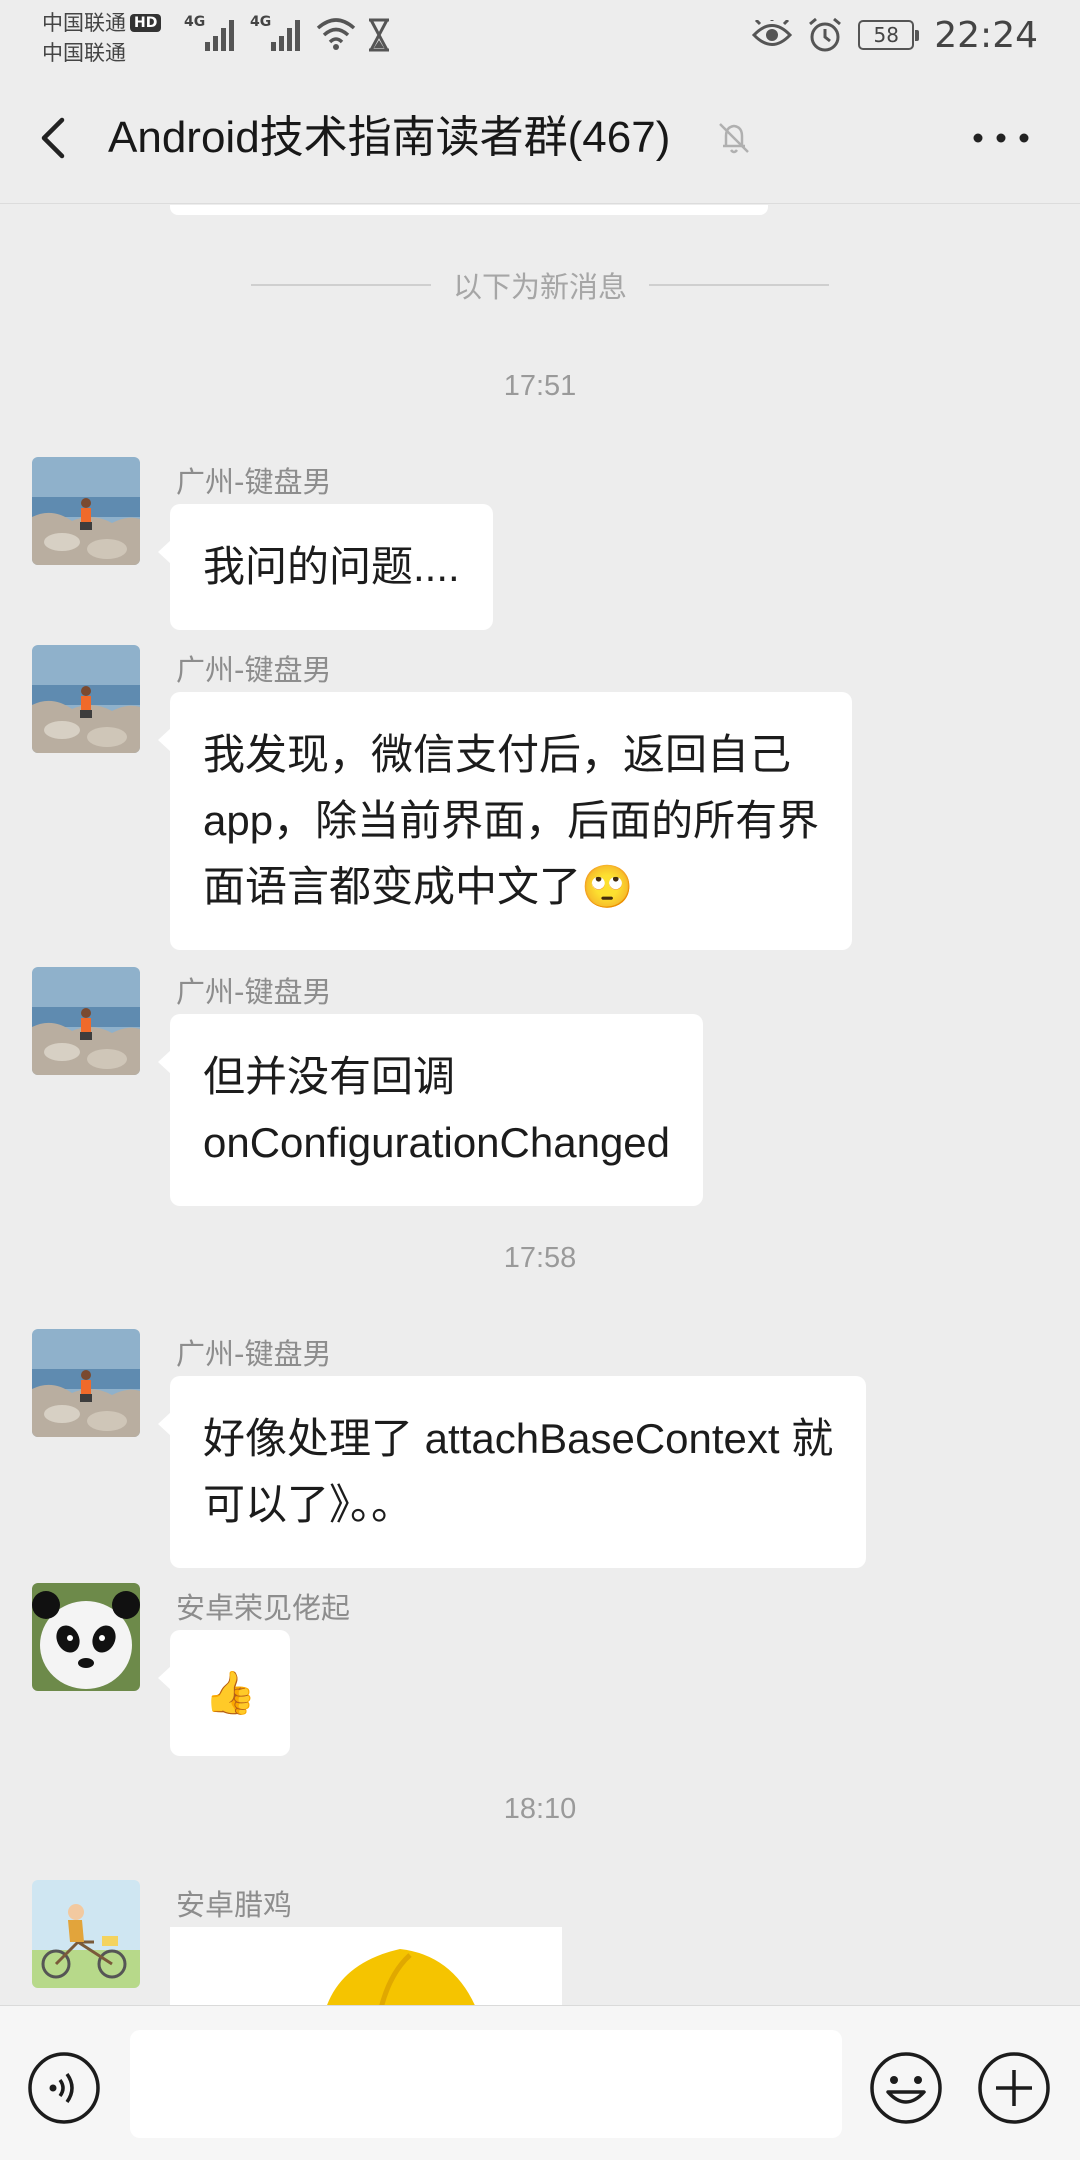 This screenshot has width=1080, height=2160. Describe the element at coordinates (195, 22) in the screenshot. I see `network-type-1: 4G` at that location.